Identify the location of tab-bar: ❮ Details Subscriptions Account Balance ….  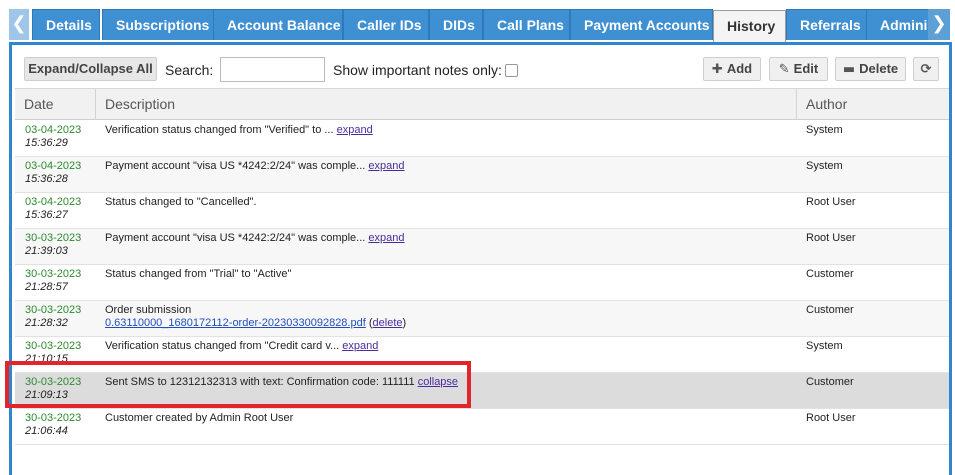
(477, 22).